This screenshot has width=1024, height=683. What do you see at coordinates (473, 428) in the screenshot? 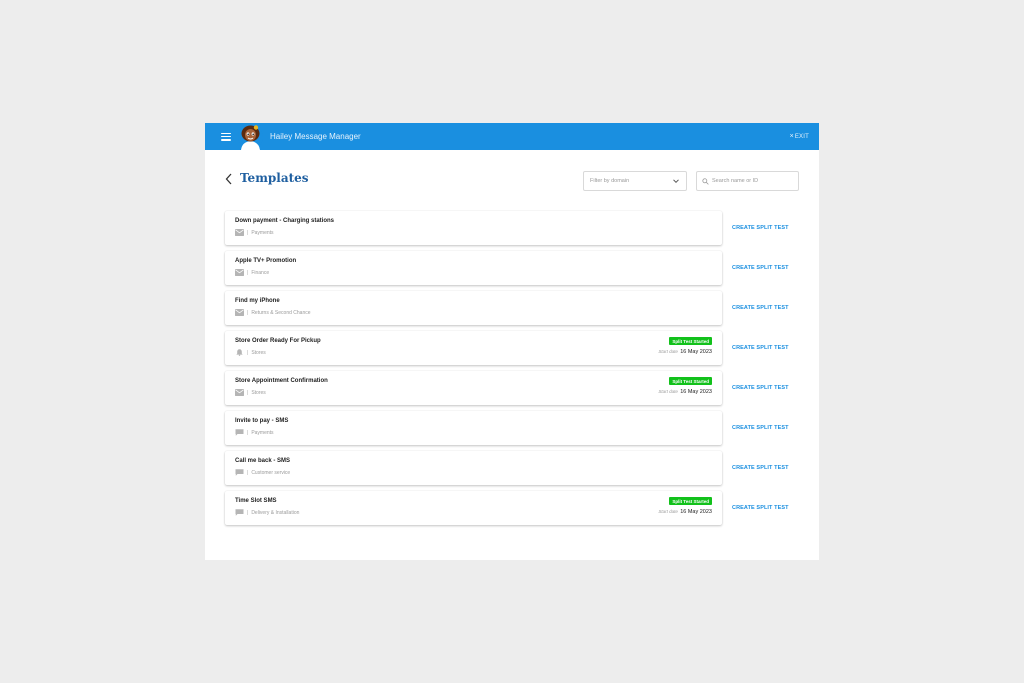
I see `template-card: Invite to pay - SMS | Payments` at bounding box center [473, 428].